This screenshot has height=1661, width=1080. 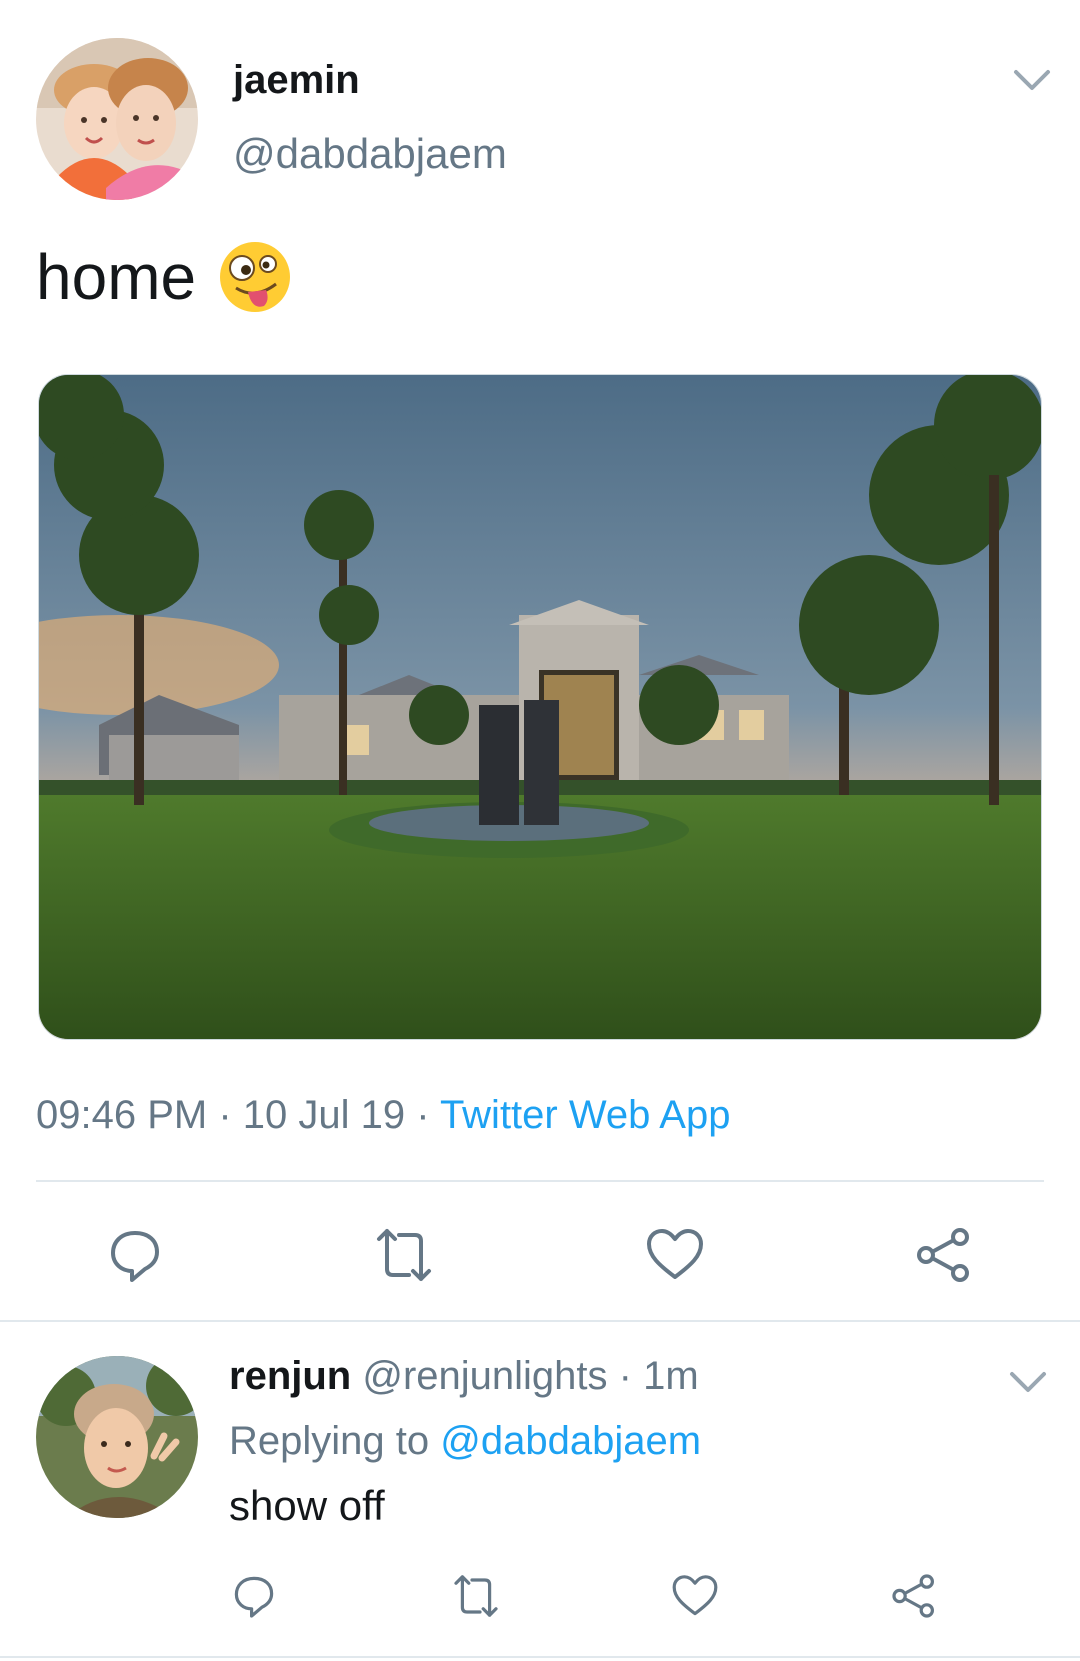 What do you see at coordinates (122, 1115) in the screenshot?
I see `tweet-time: 09:46 PM` at bounding box center [122, 1115].